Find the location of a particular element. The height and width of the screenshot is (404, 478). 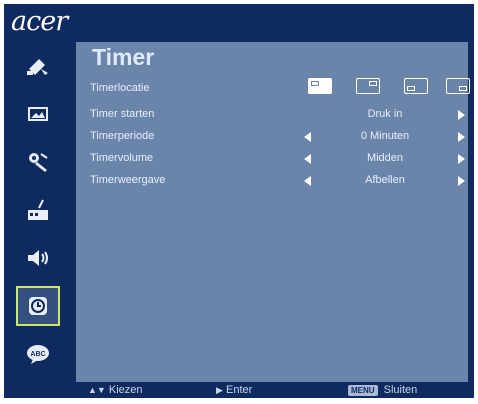

menu-row-value: 0 Minuten is located at coordinates (385, 136).